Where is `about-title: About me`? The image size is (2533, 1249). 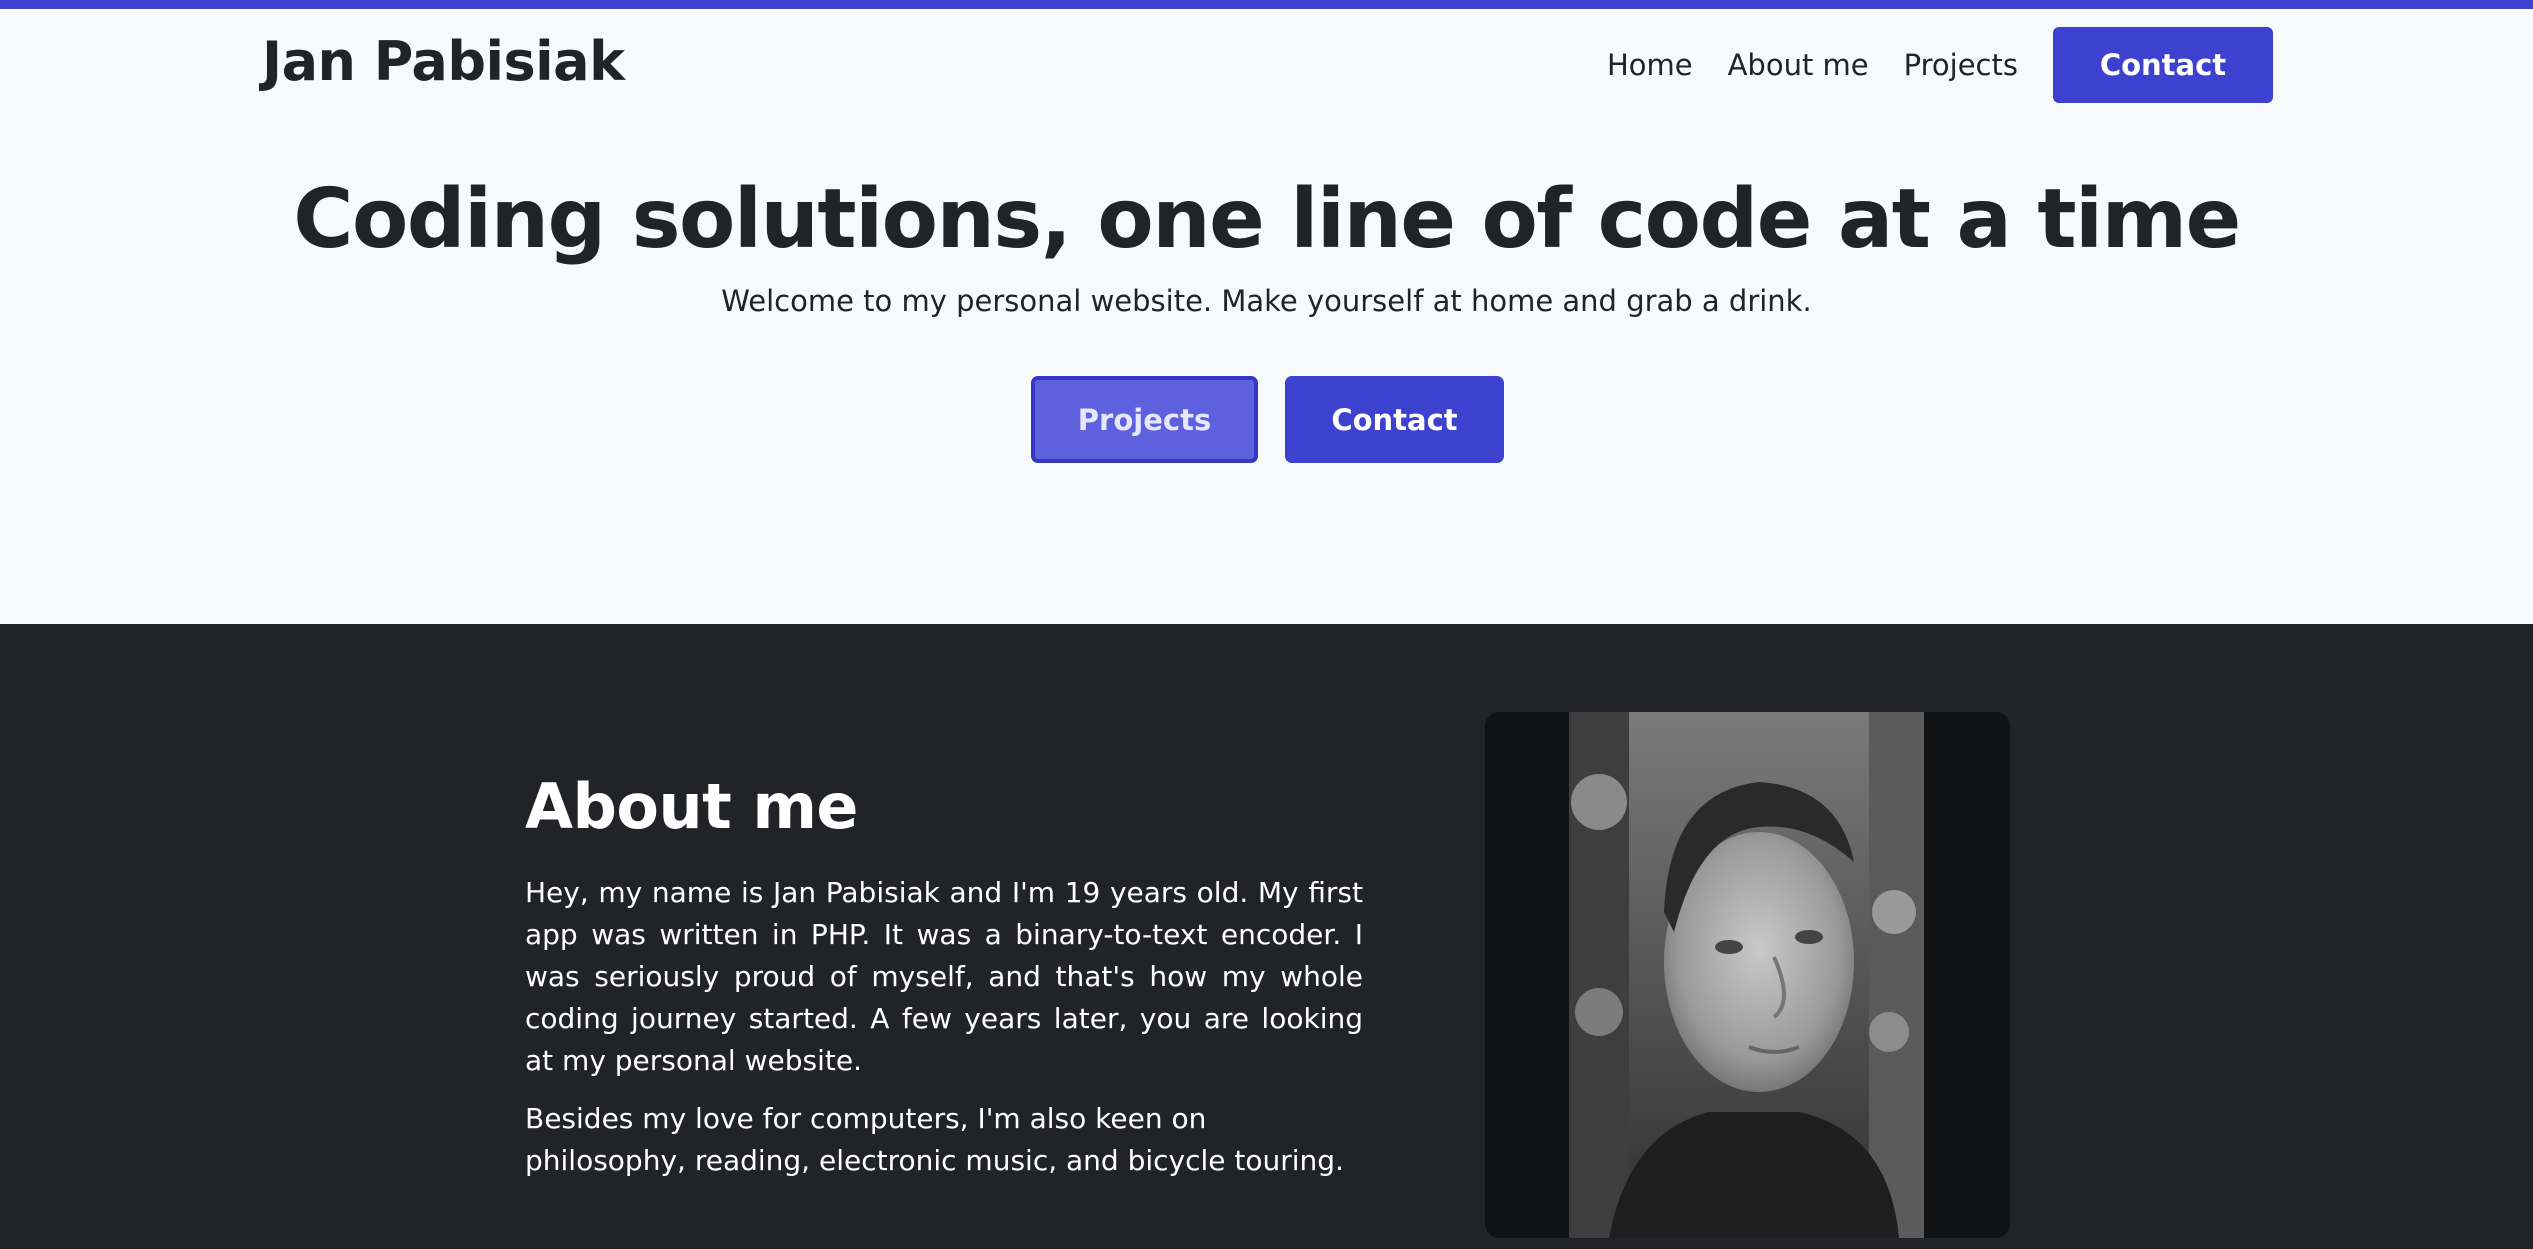
about-title: About me is located at coordinates (691, 806).